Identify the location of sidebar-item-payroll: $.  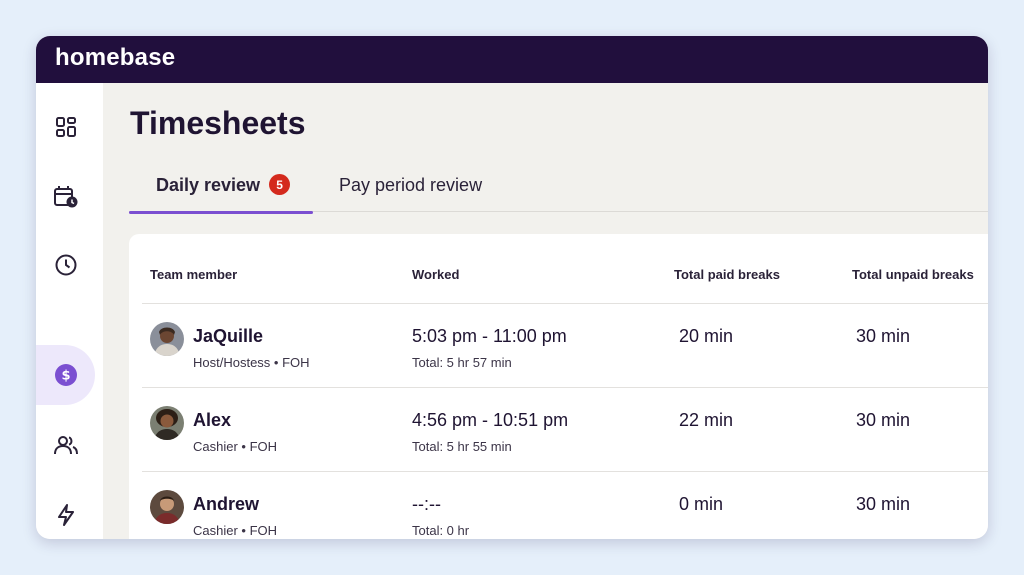
(65, 375).